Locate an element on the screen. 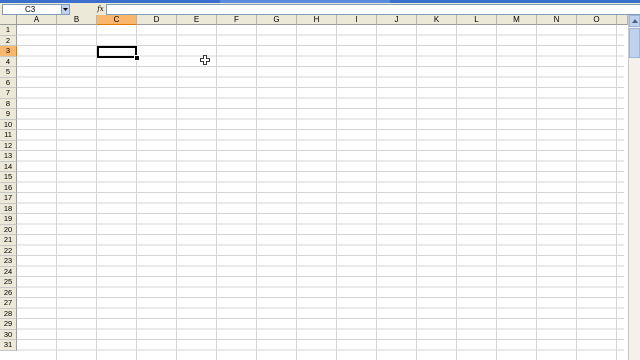 The image size is (640, 360). row-header-15: 15 is located at coordinates (8, 177).